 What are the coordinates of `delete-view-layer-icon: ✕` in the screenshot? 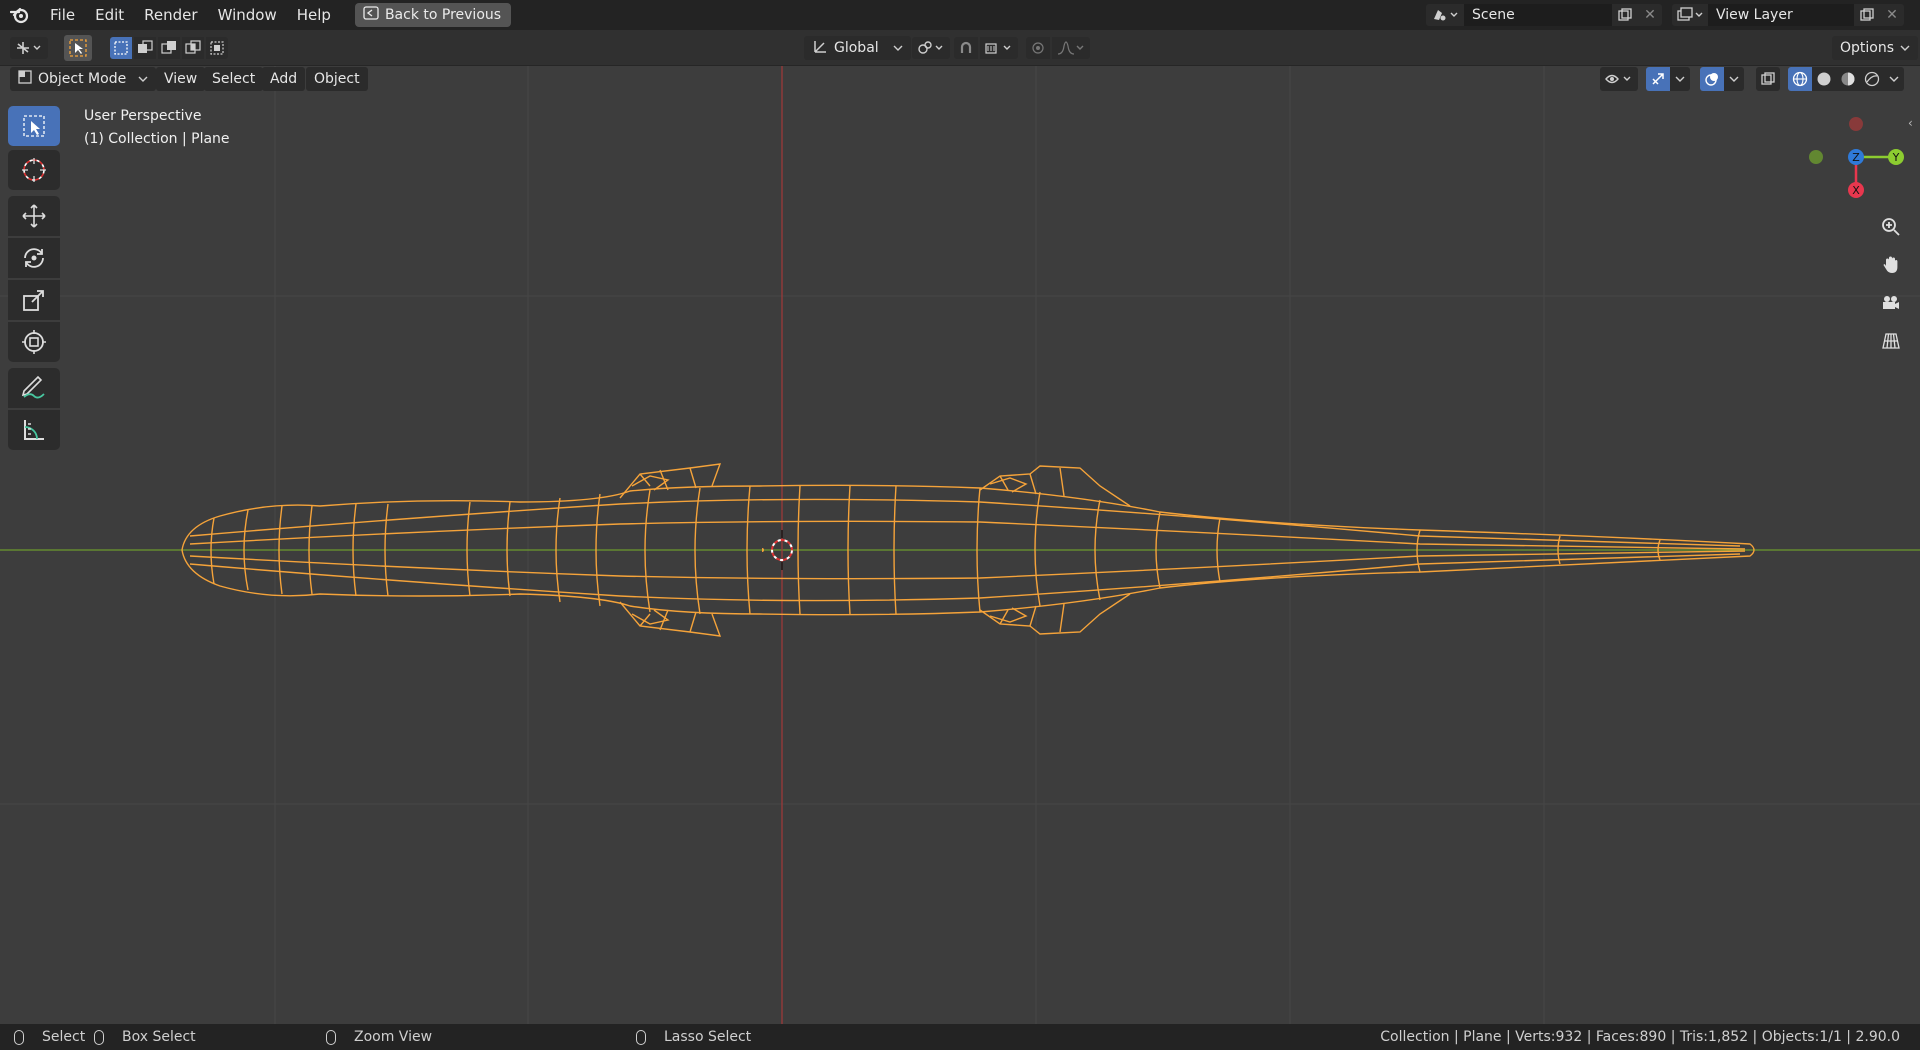 It's located at (1892, 15).